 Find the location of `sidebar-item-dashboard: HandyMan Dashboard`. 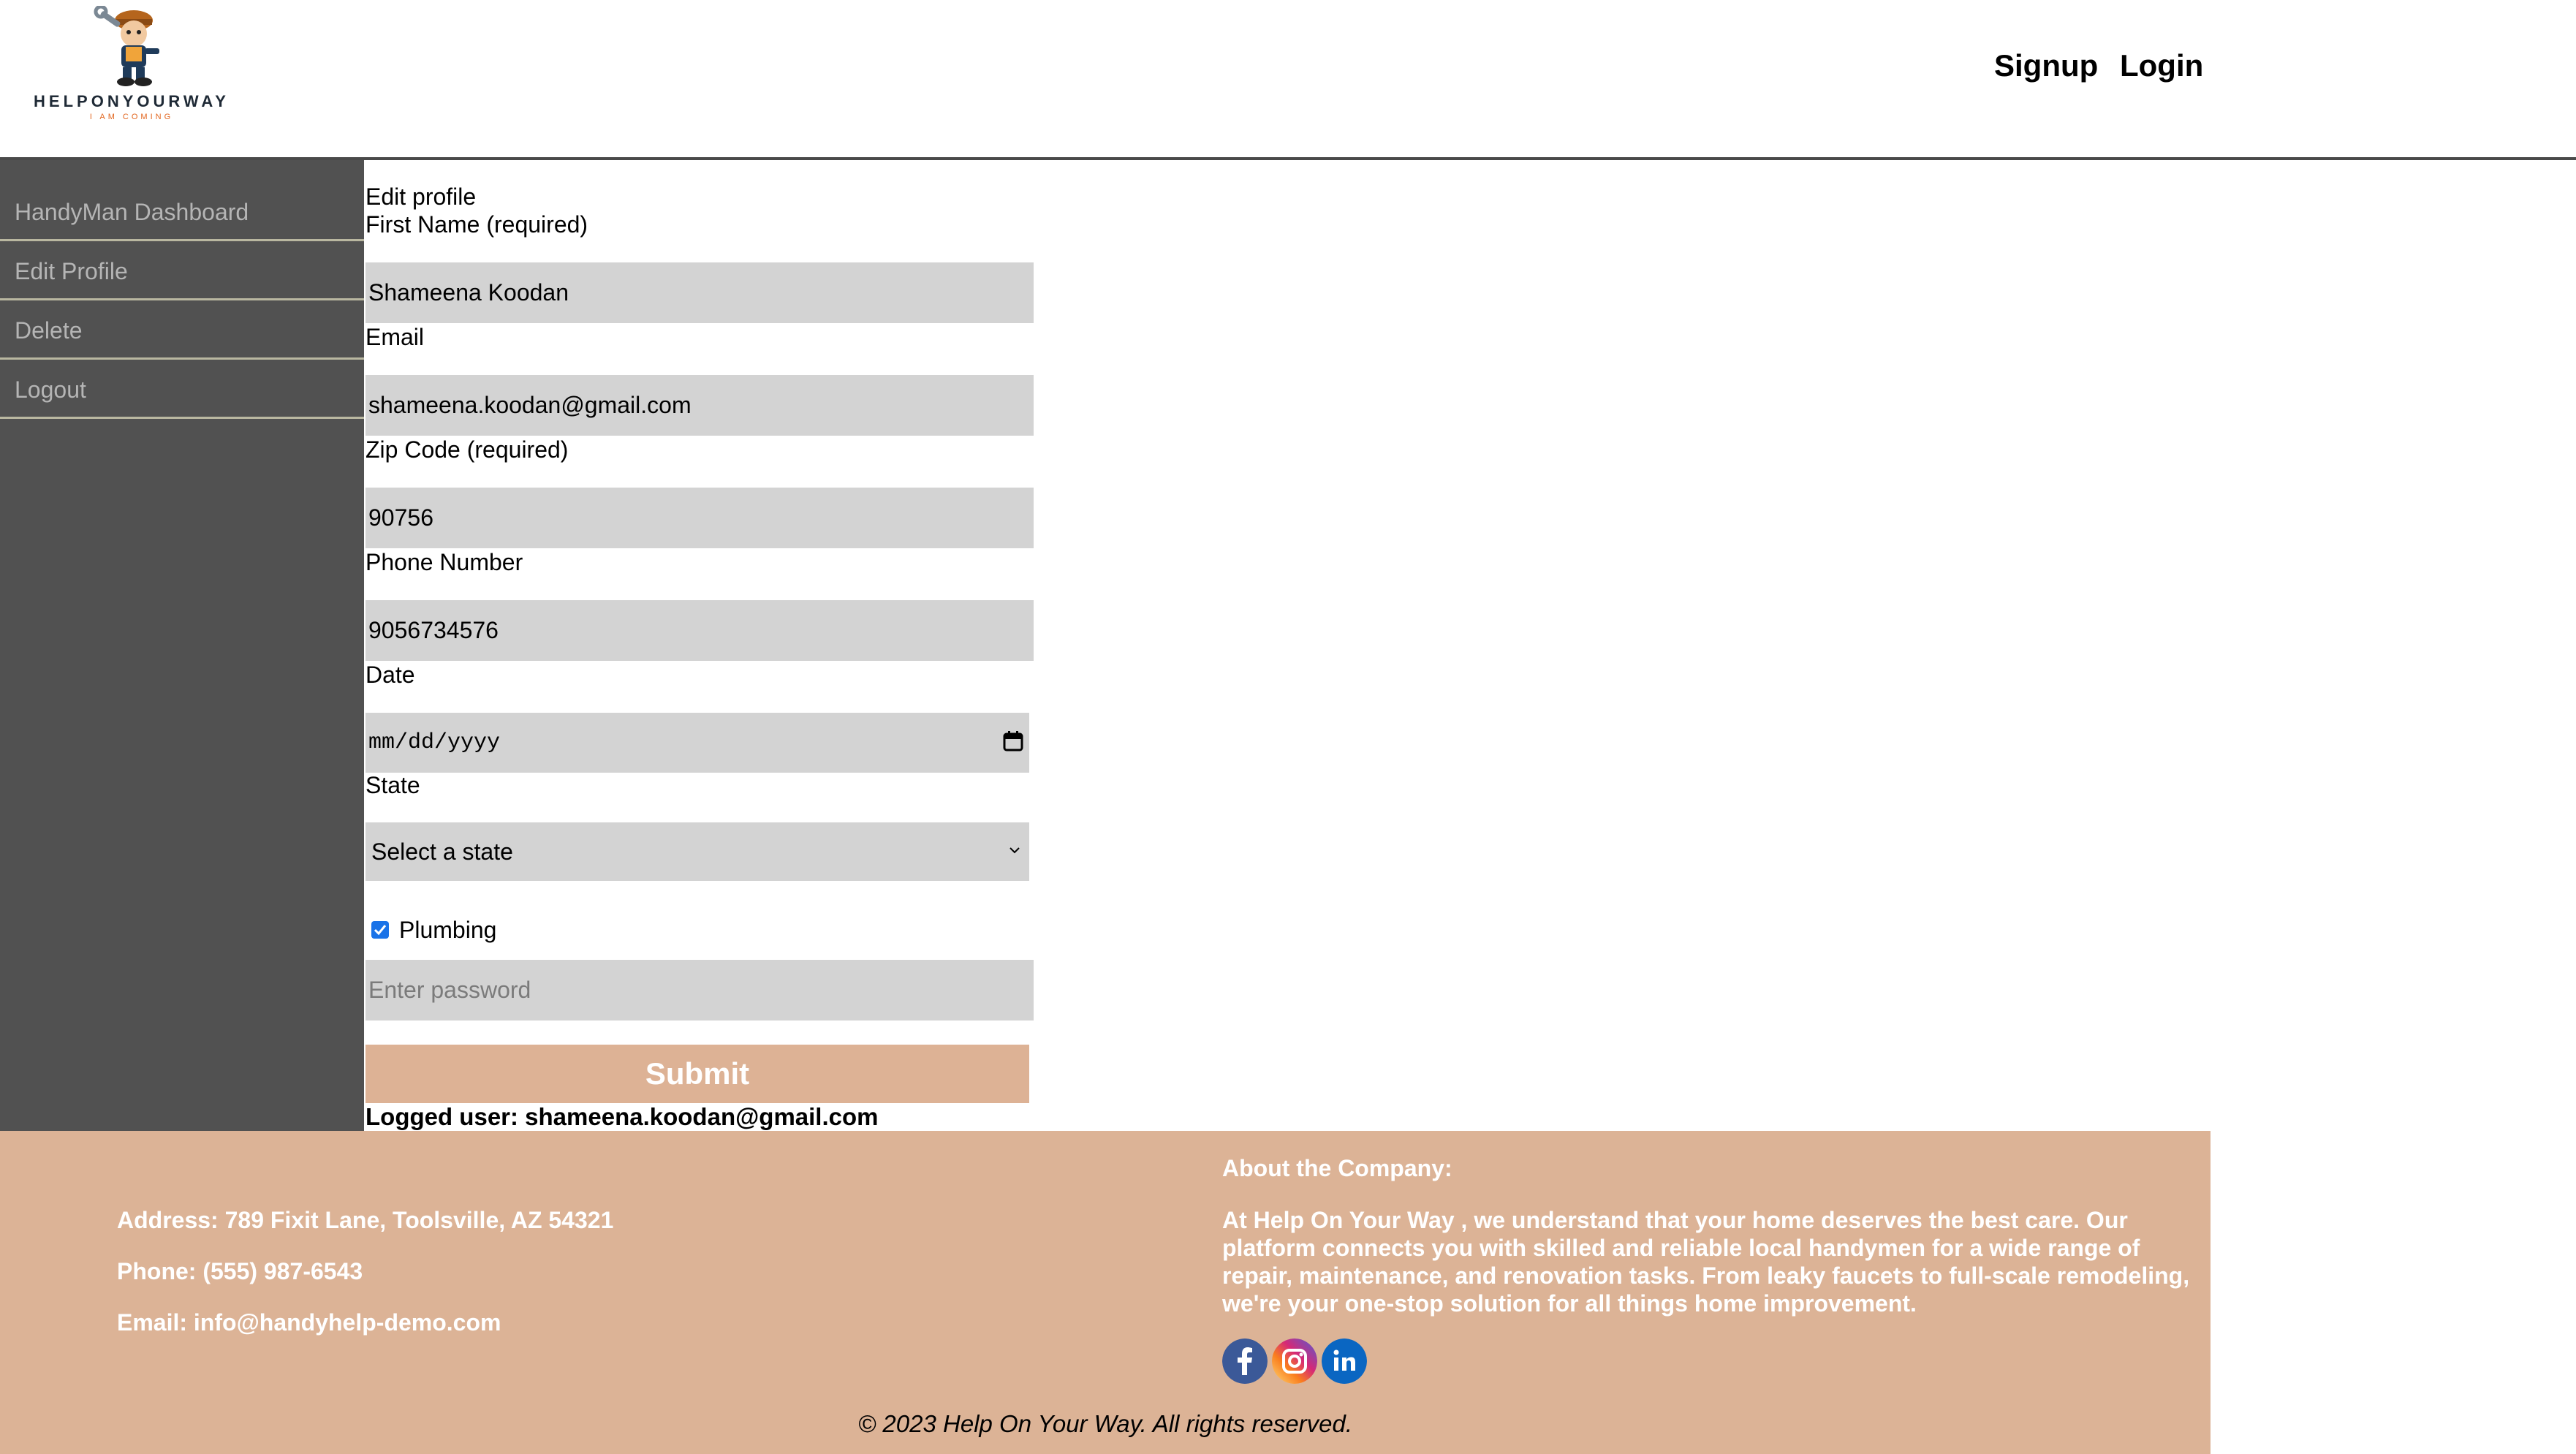

sidebar-item-dashboard: HandyMan Dashboard is located at coordinates (182, 212).